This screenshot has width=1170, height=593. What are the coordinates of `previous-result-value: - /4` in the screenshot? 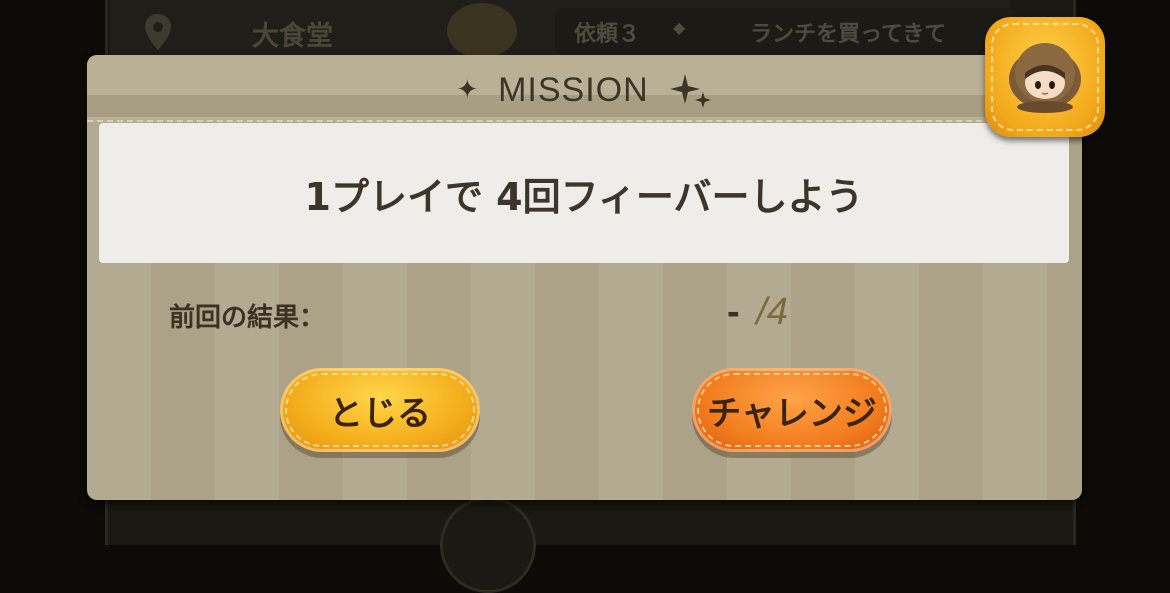 It's located at (757, 312).